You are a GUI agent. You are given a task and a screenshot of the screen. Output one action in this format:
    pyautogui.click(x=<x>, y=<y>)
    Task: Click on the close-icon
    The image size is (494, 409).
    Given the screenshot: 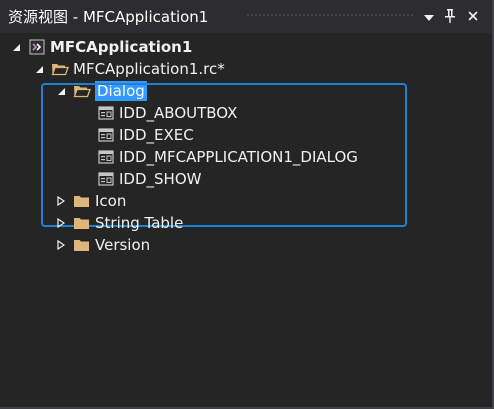 What is the action you would take?
    pyautogui.click(x=473, y=17)
    